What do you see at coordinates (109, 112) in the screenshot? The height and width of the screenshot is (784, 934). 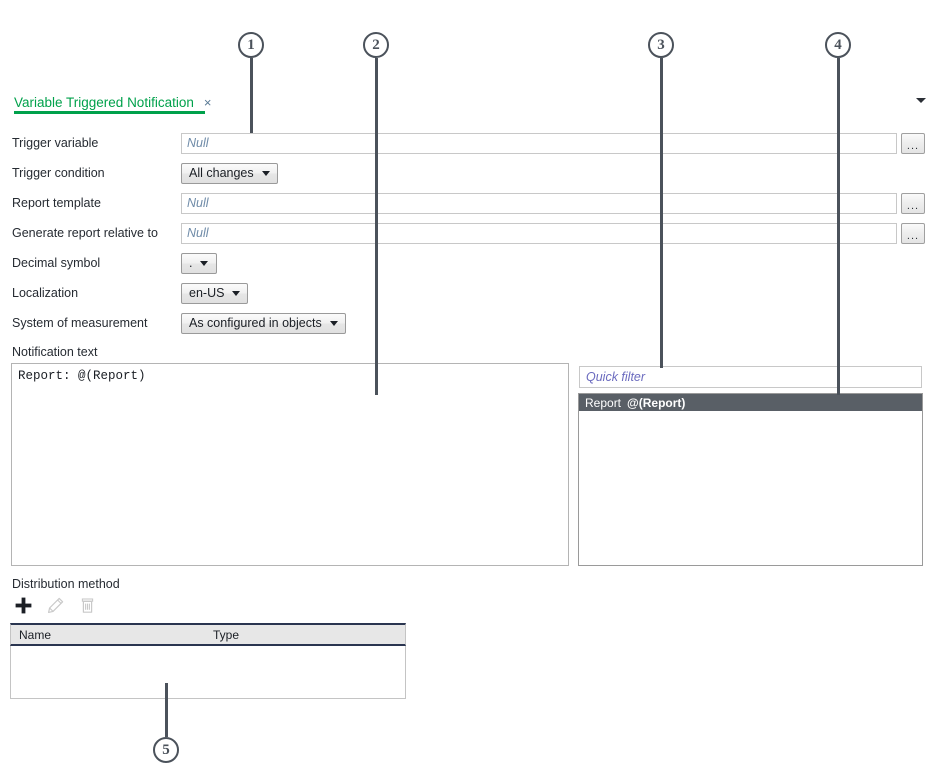 I see `tab-active-indicator` at bounding box center [109, 112].